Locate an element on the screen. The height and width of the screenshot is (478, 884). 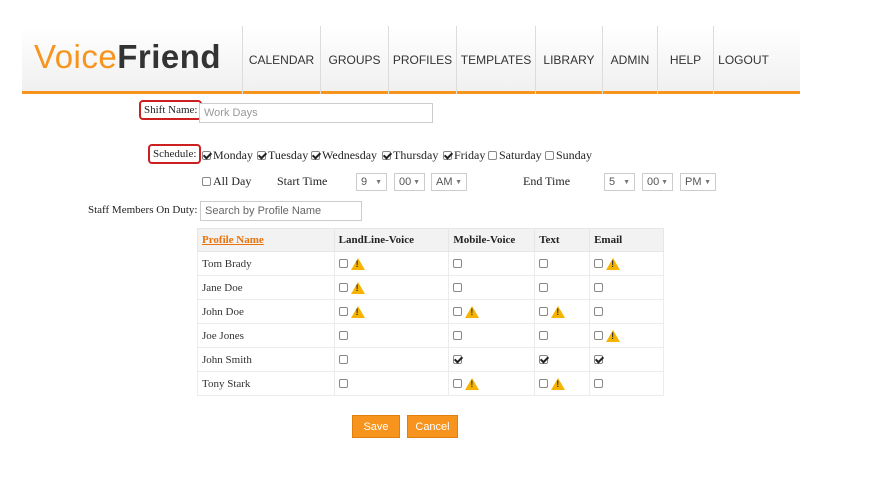
profile-name: Jane Doe is located at coordinates (266, 287).